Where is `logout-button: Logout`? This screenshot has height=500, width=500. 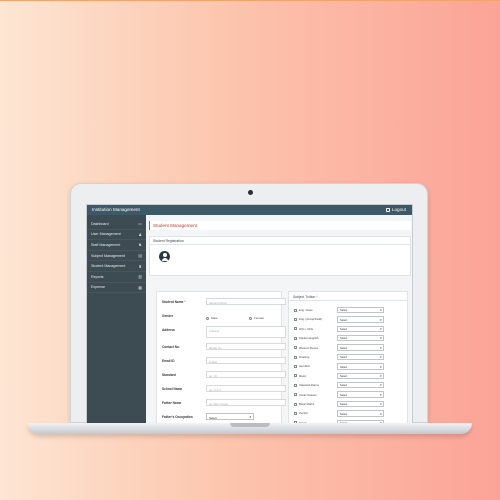
logout-button: Logout is located at coordinates (395, 209).